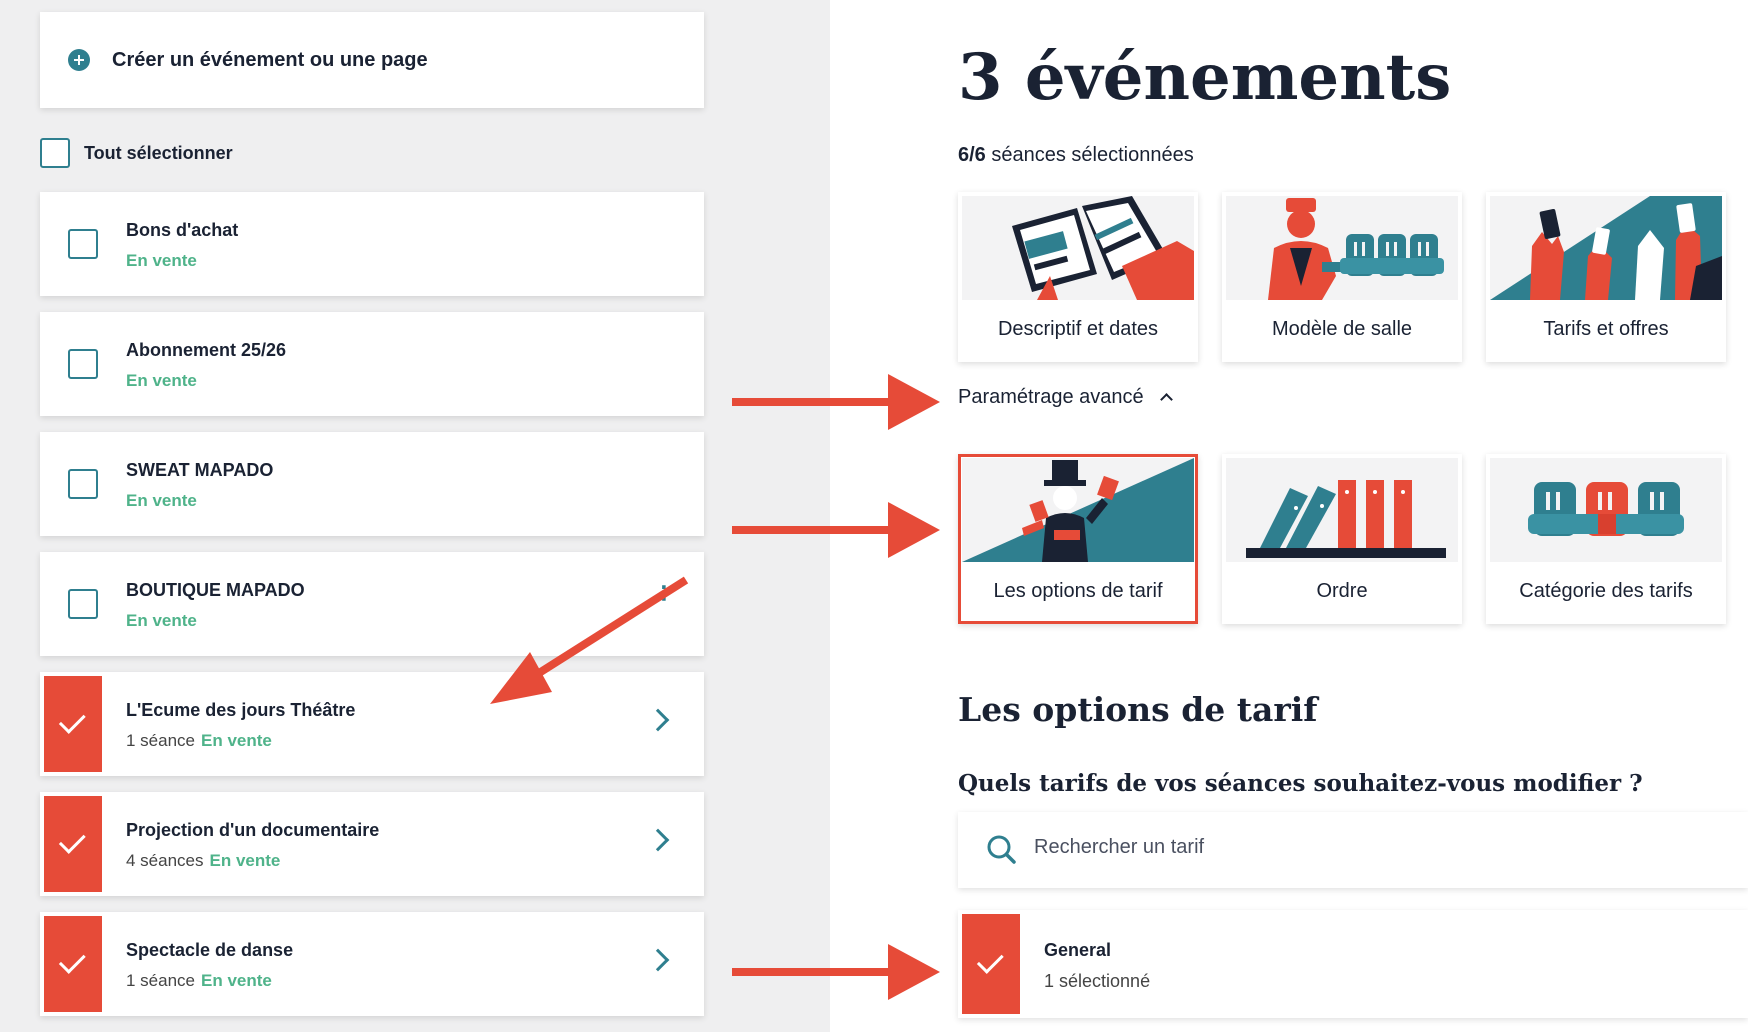 Image resolution: width=1748 pixels, height=1032 pixels. I want to click on tile-label: Ordre, so click(1342, 591).